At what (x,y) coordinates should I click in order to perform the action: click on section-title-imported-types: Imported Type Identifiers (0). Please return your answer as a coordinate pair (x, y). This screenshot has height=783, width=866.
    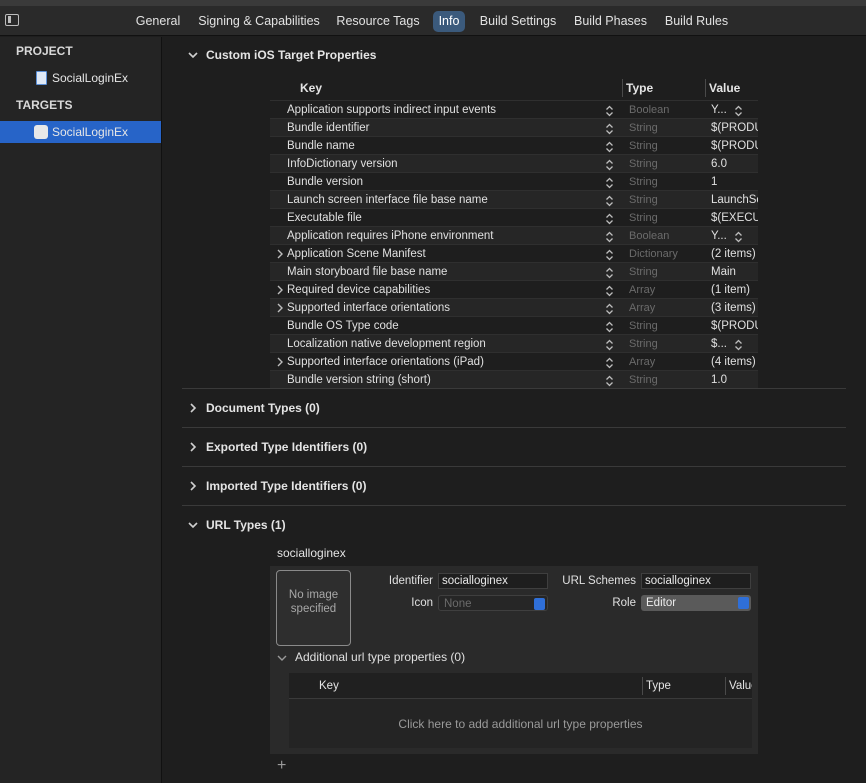
    Looking at the image, I should click on (286, 486).